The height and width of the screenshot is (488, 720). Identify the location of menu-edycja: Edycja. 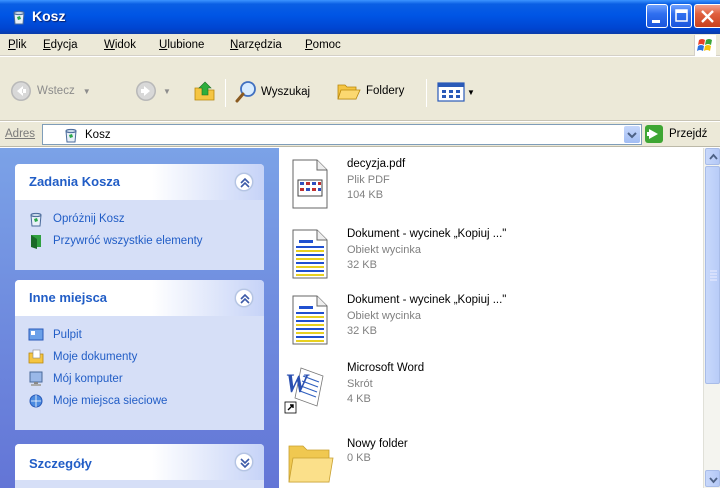
(60, 45).